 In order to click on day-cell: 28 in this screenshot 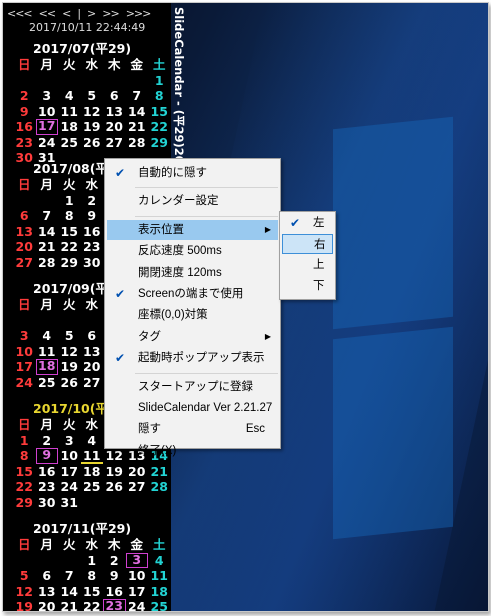, I will do `click(159, 487)`.